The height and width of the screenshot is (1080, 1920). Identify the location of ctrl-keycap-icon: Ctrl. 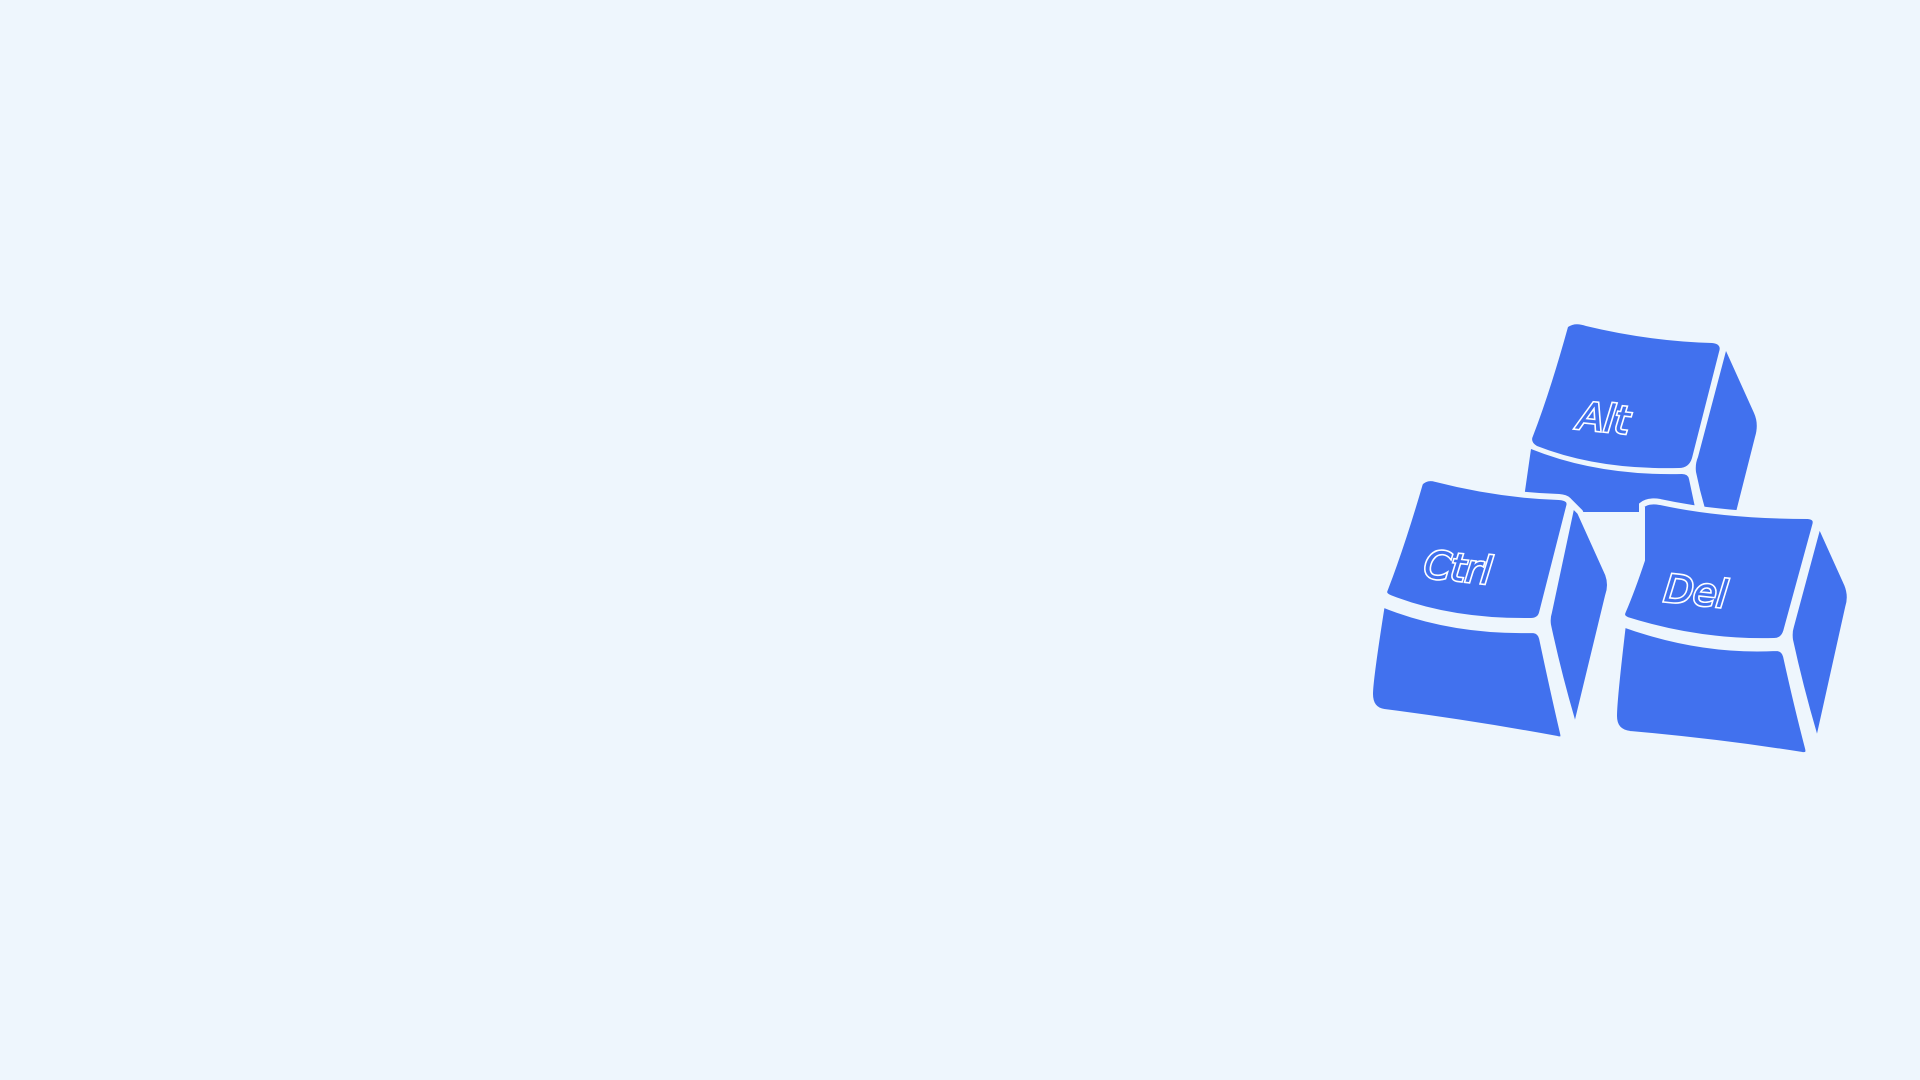
(1489, 609).